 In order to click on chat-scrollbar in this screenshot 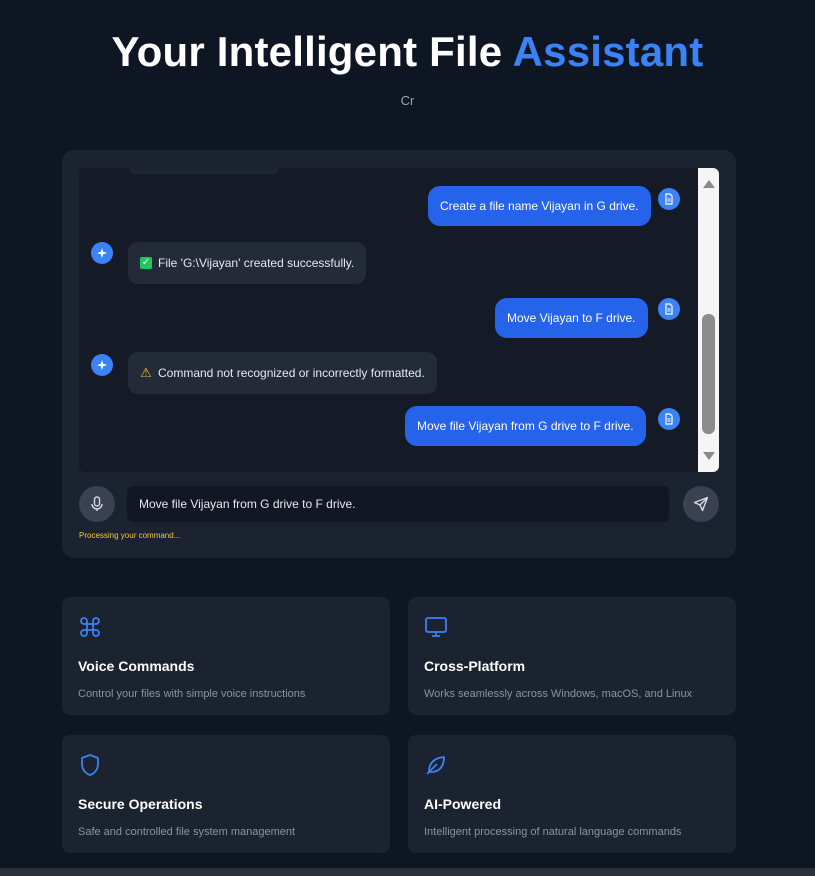, I will do `click(708, 320)`.